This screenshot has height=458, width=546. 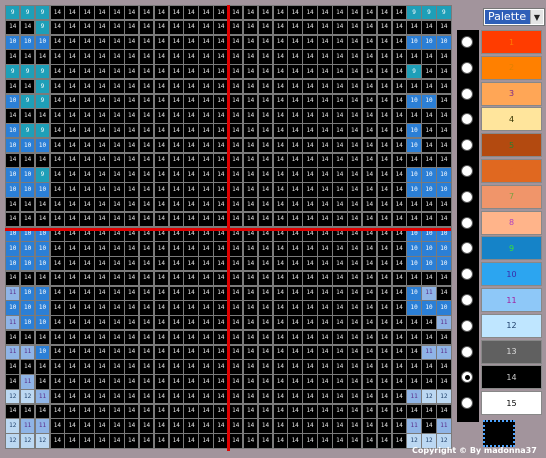 What do you see at coordinates (511, 274) in the screenshot?
I see `color-swatch-10: 10` at bounding box center [511, 274].